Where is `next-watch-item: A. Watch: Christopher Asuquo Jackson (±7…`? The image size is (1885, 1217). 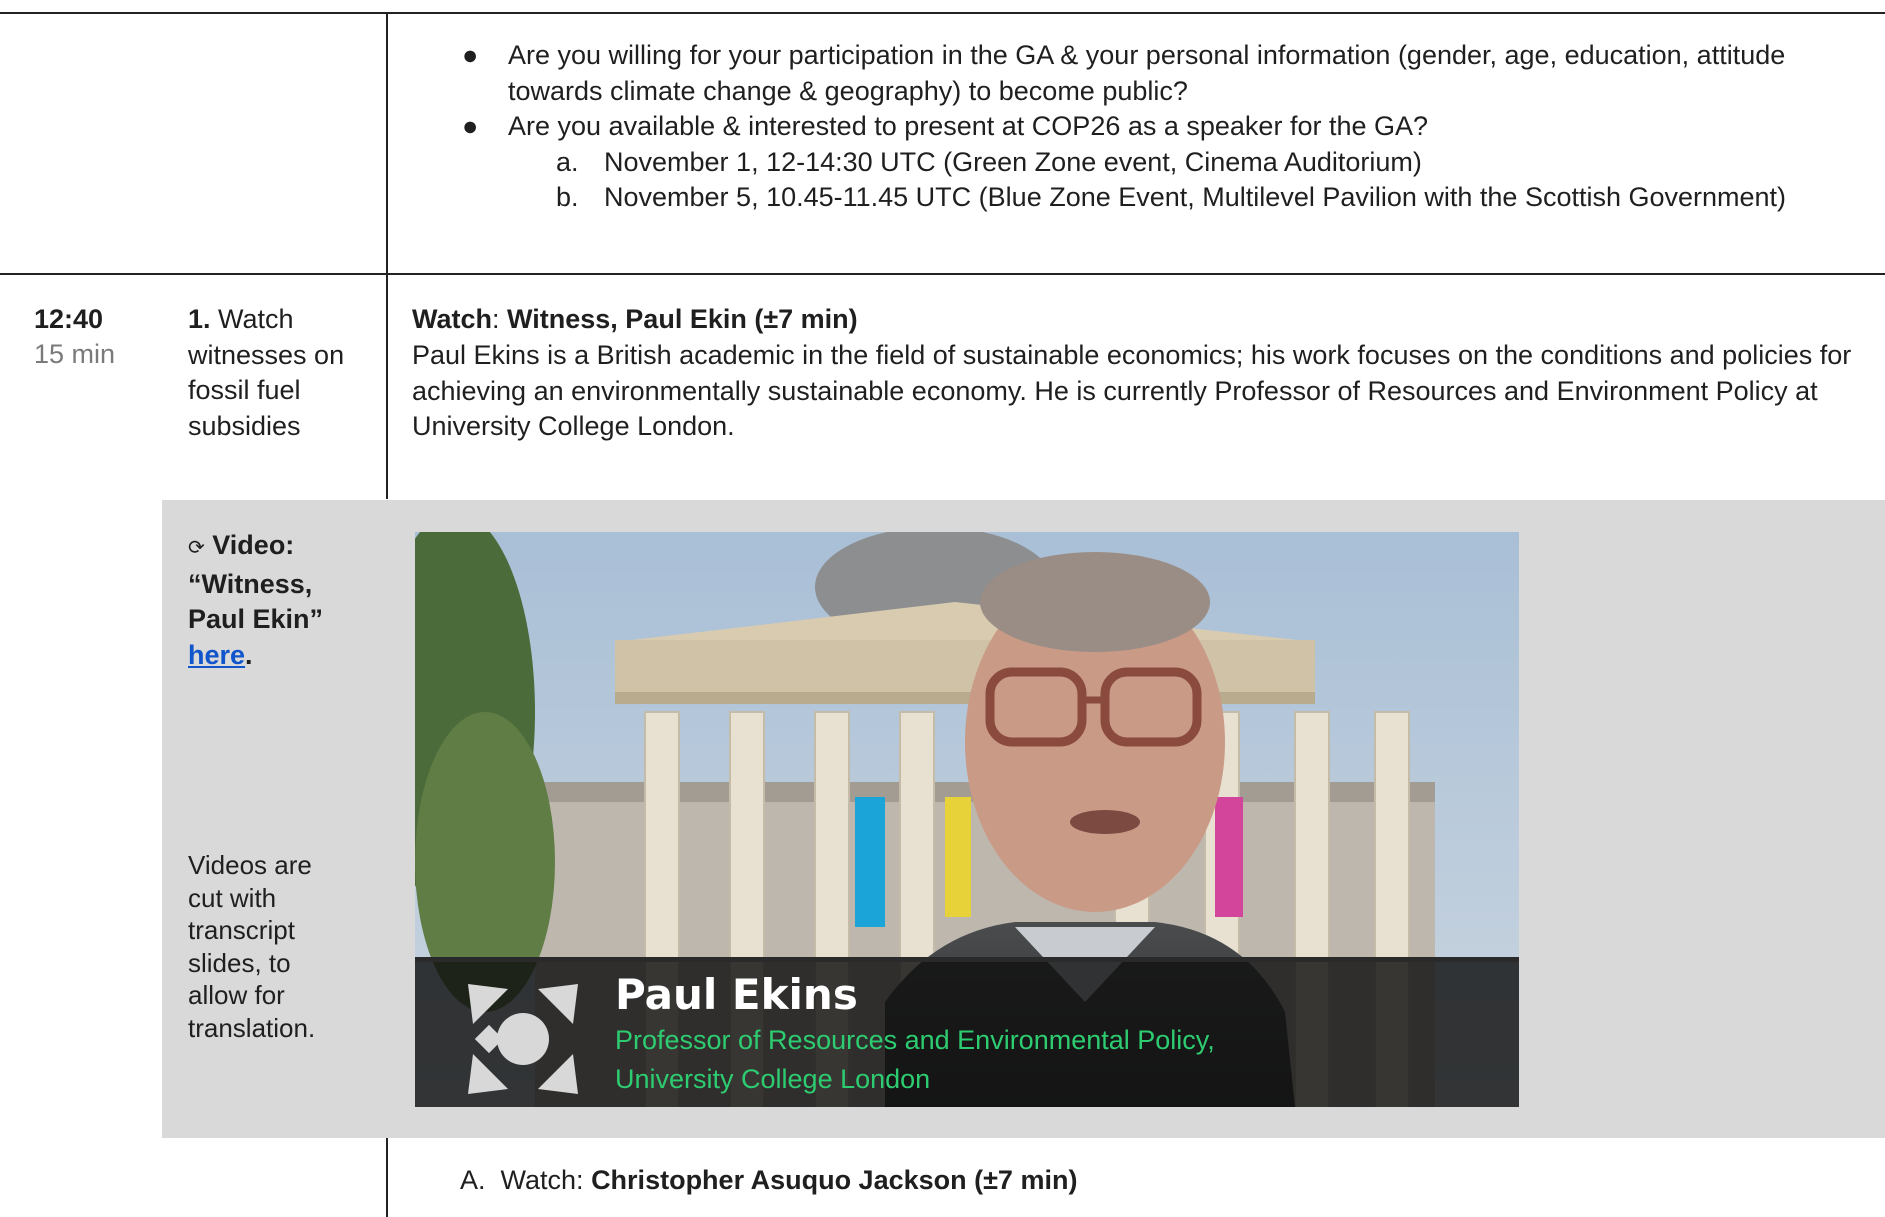
next-watch-item: A. Watch: Christopher Asuquo Jackson (±7… is located at coordinates (769, 1180).